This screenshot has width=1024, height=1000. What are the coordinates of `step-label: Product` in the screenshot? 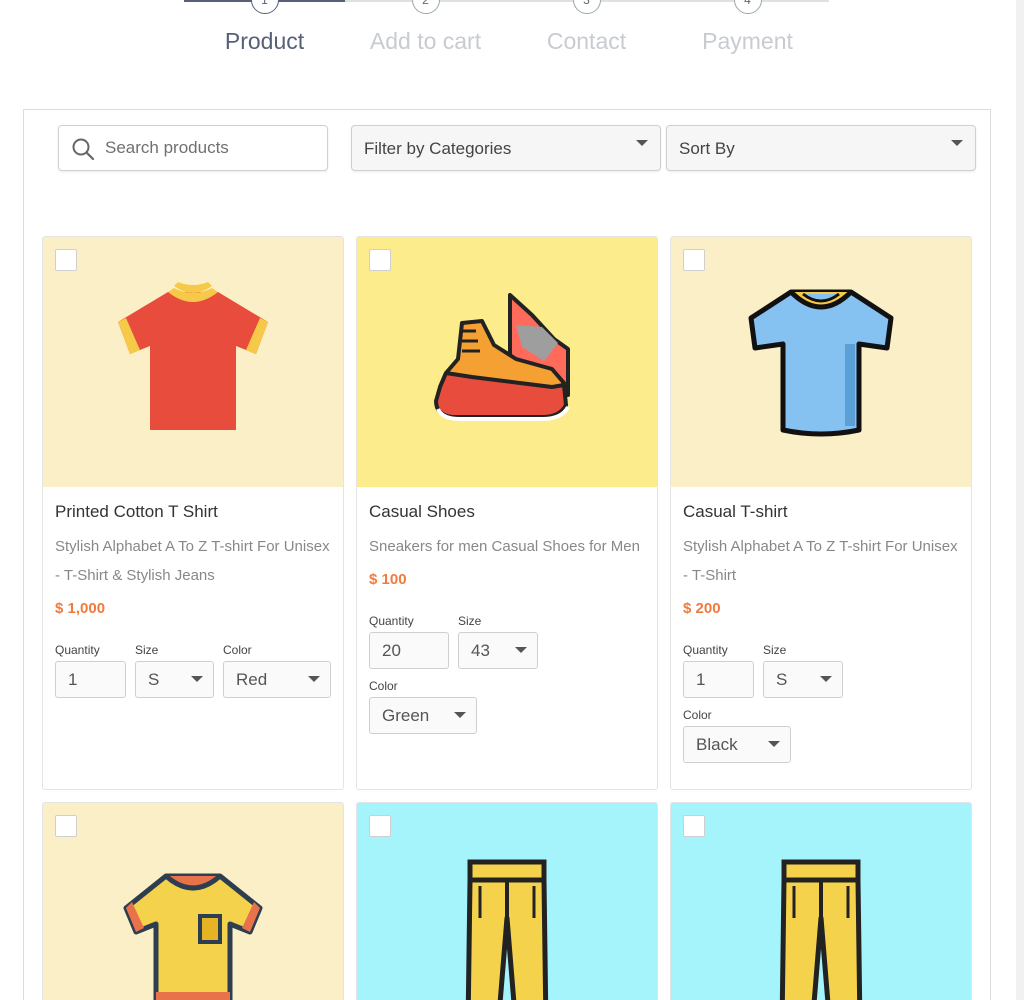 It's located at (264, 41).